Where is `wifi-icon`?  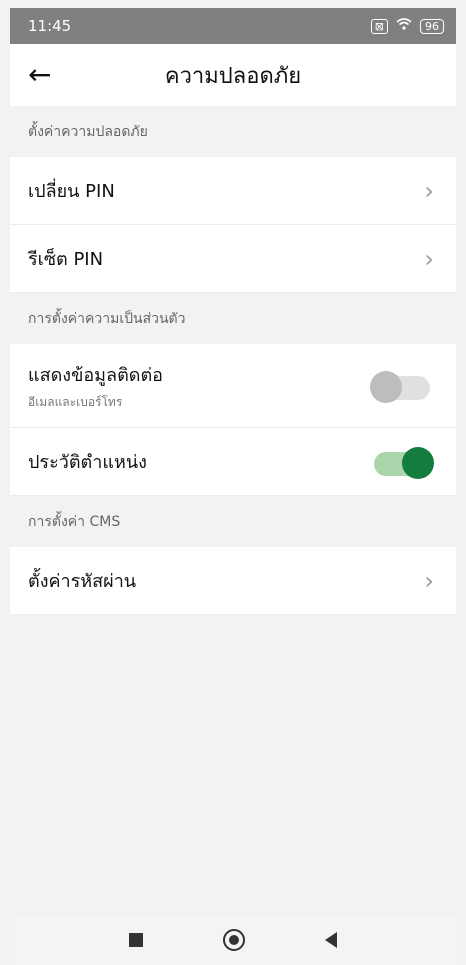
wifi-icon is located at coordinates (404, 26).